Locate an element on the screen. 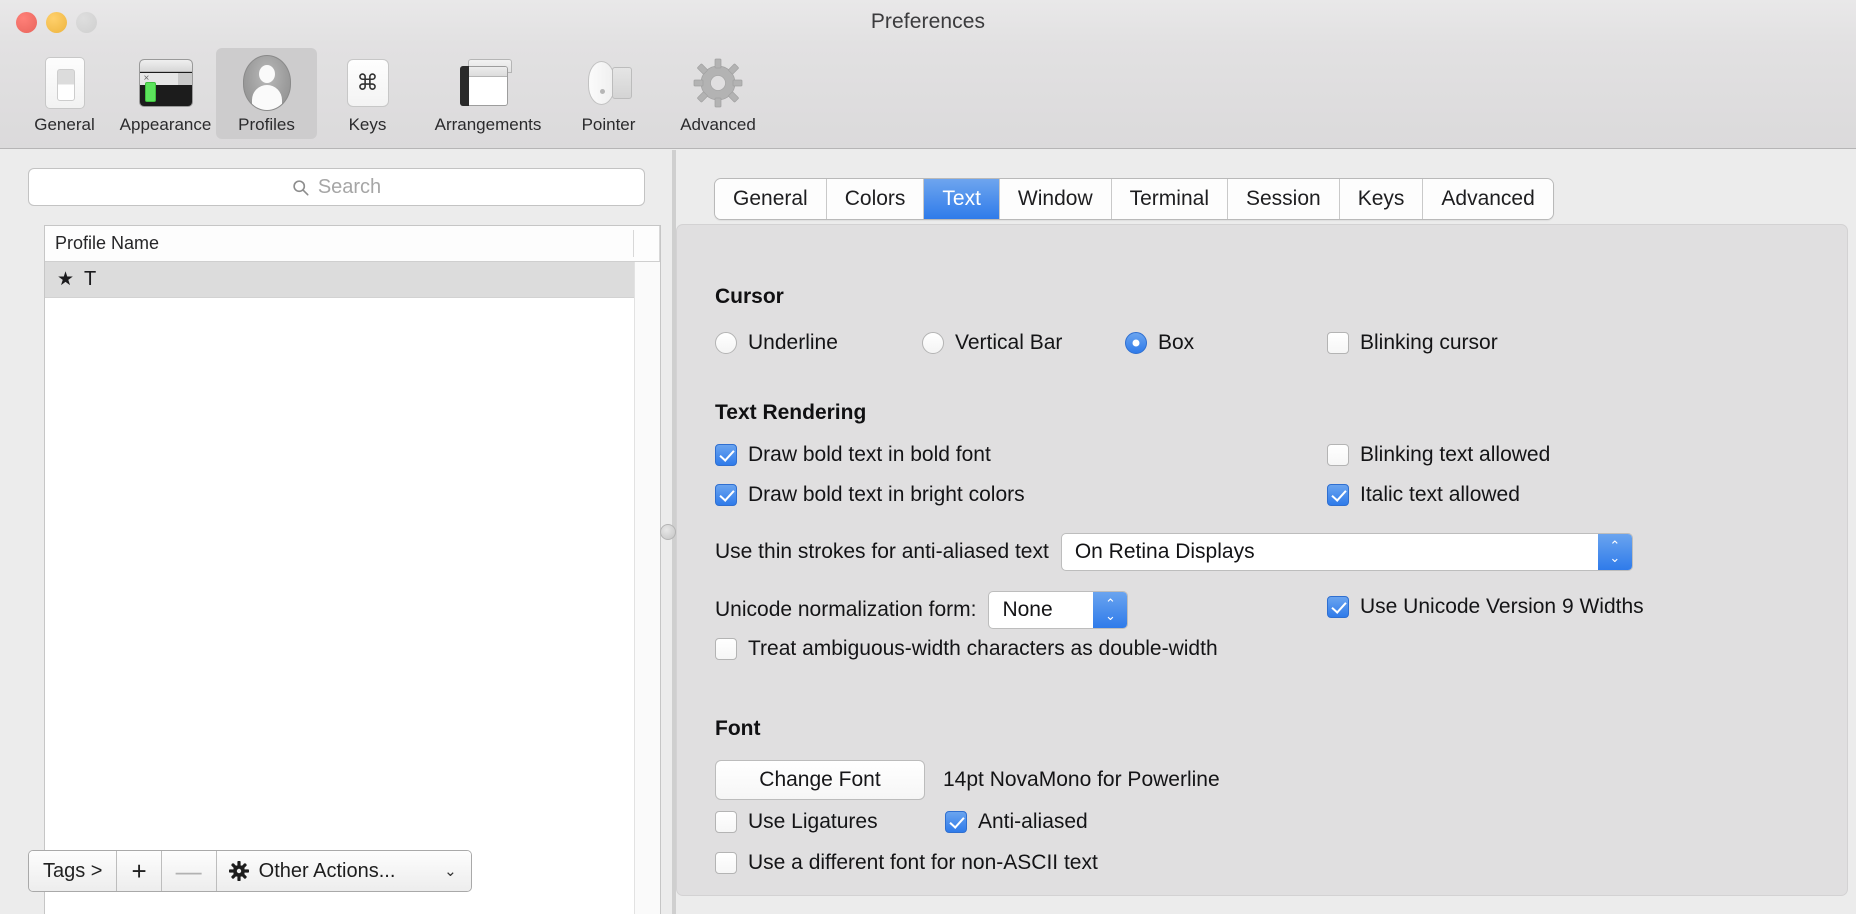 This screenshot has height=914, width=1856. checkbox-italic-text is located at coordinates (1338, 495).